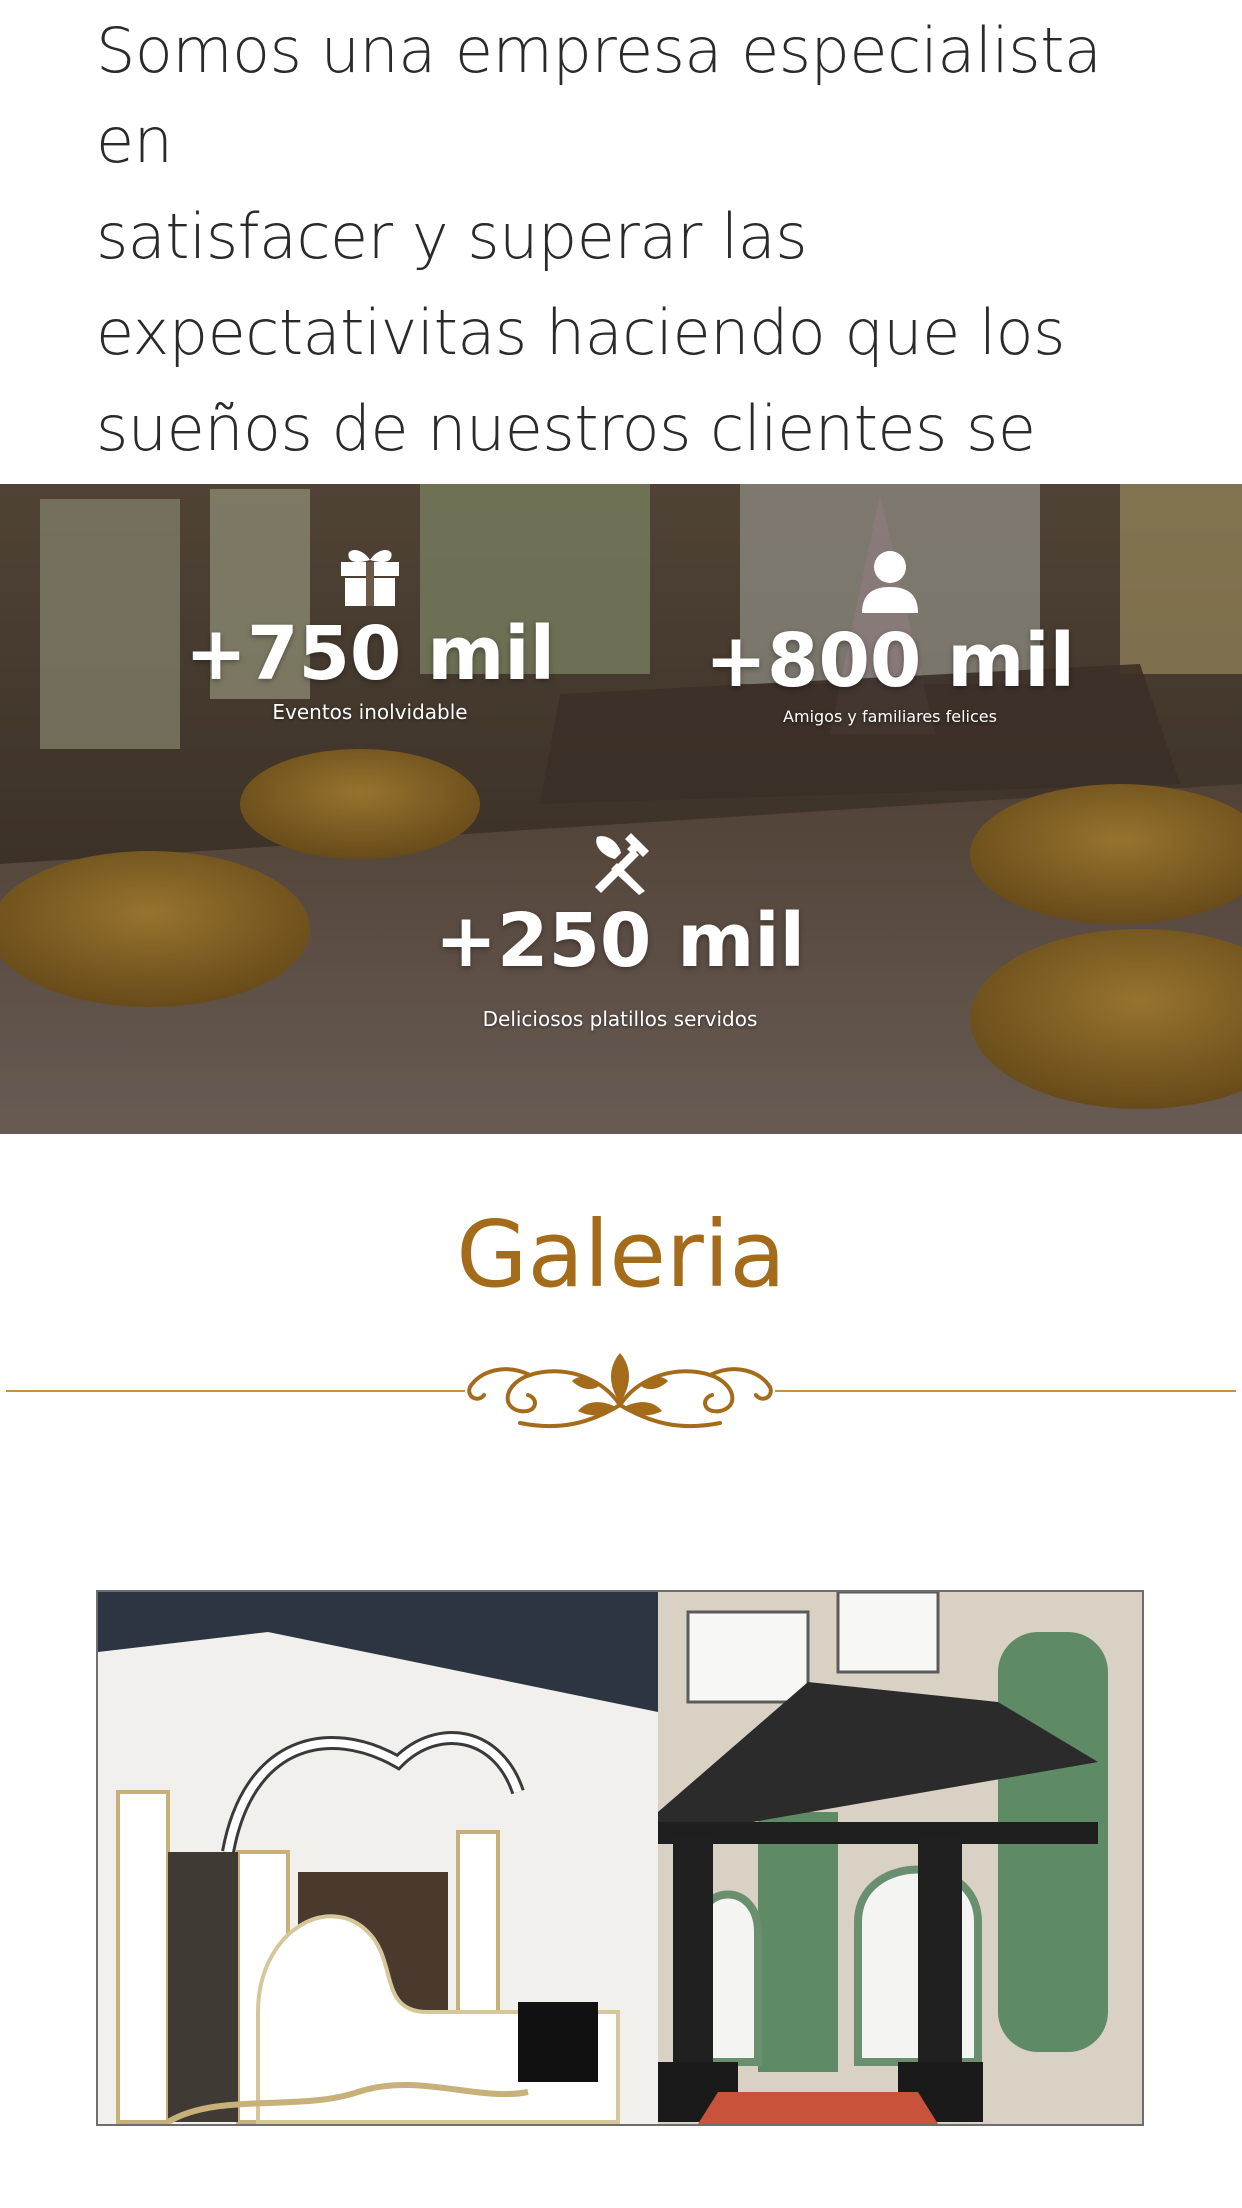 The image size is (1242, 2208). Describe the element at coordinates (620, 1019) in the screenshot. I see `stat-label: Deliciosos platillos servidos` at that location.